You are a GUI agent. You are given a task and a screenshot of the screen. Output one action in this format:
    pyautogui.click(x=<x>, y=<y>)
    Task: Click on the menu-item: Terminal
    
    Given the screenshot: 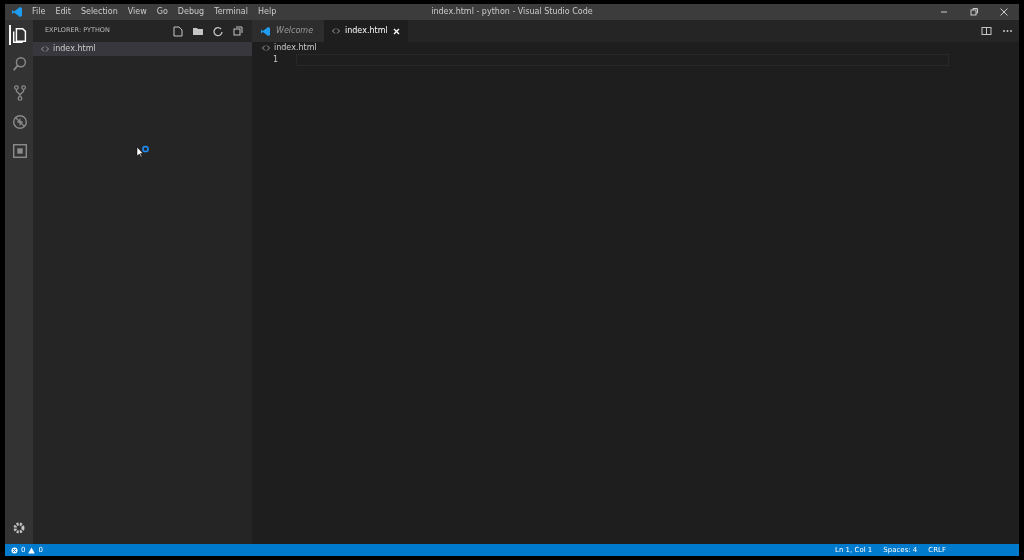 What is the action you would take?
    pyautogui.click(x=231, y=12)
    